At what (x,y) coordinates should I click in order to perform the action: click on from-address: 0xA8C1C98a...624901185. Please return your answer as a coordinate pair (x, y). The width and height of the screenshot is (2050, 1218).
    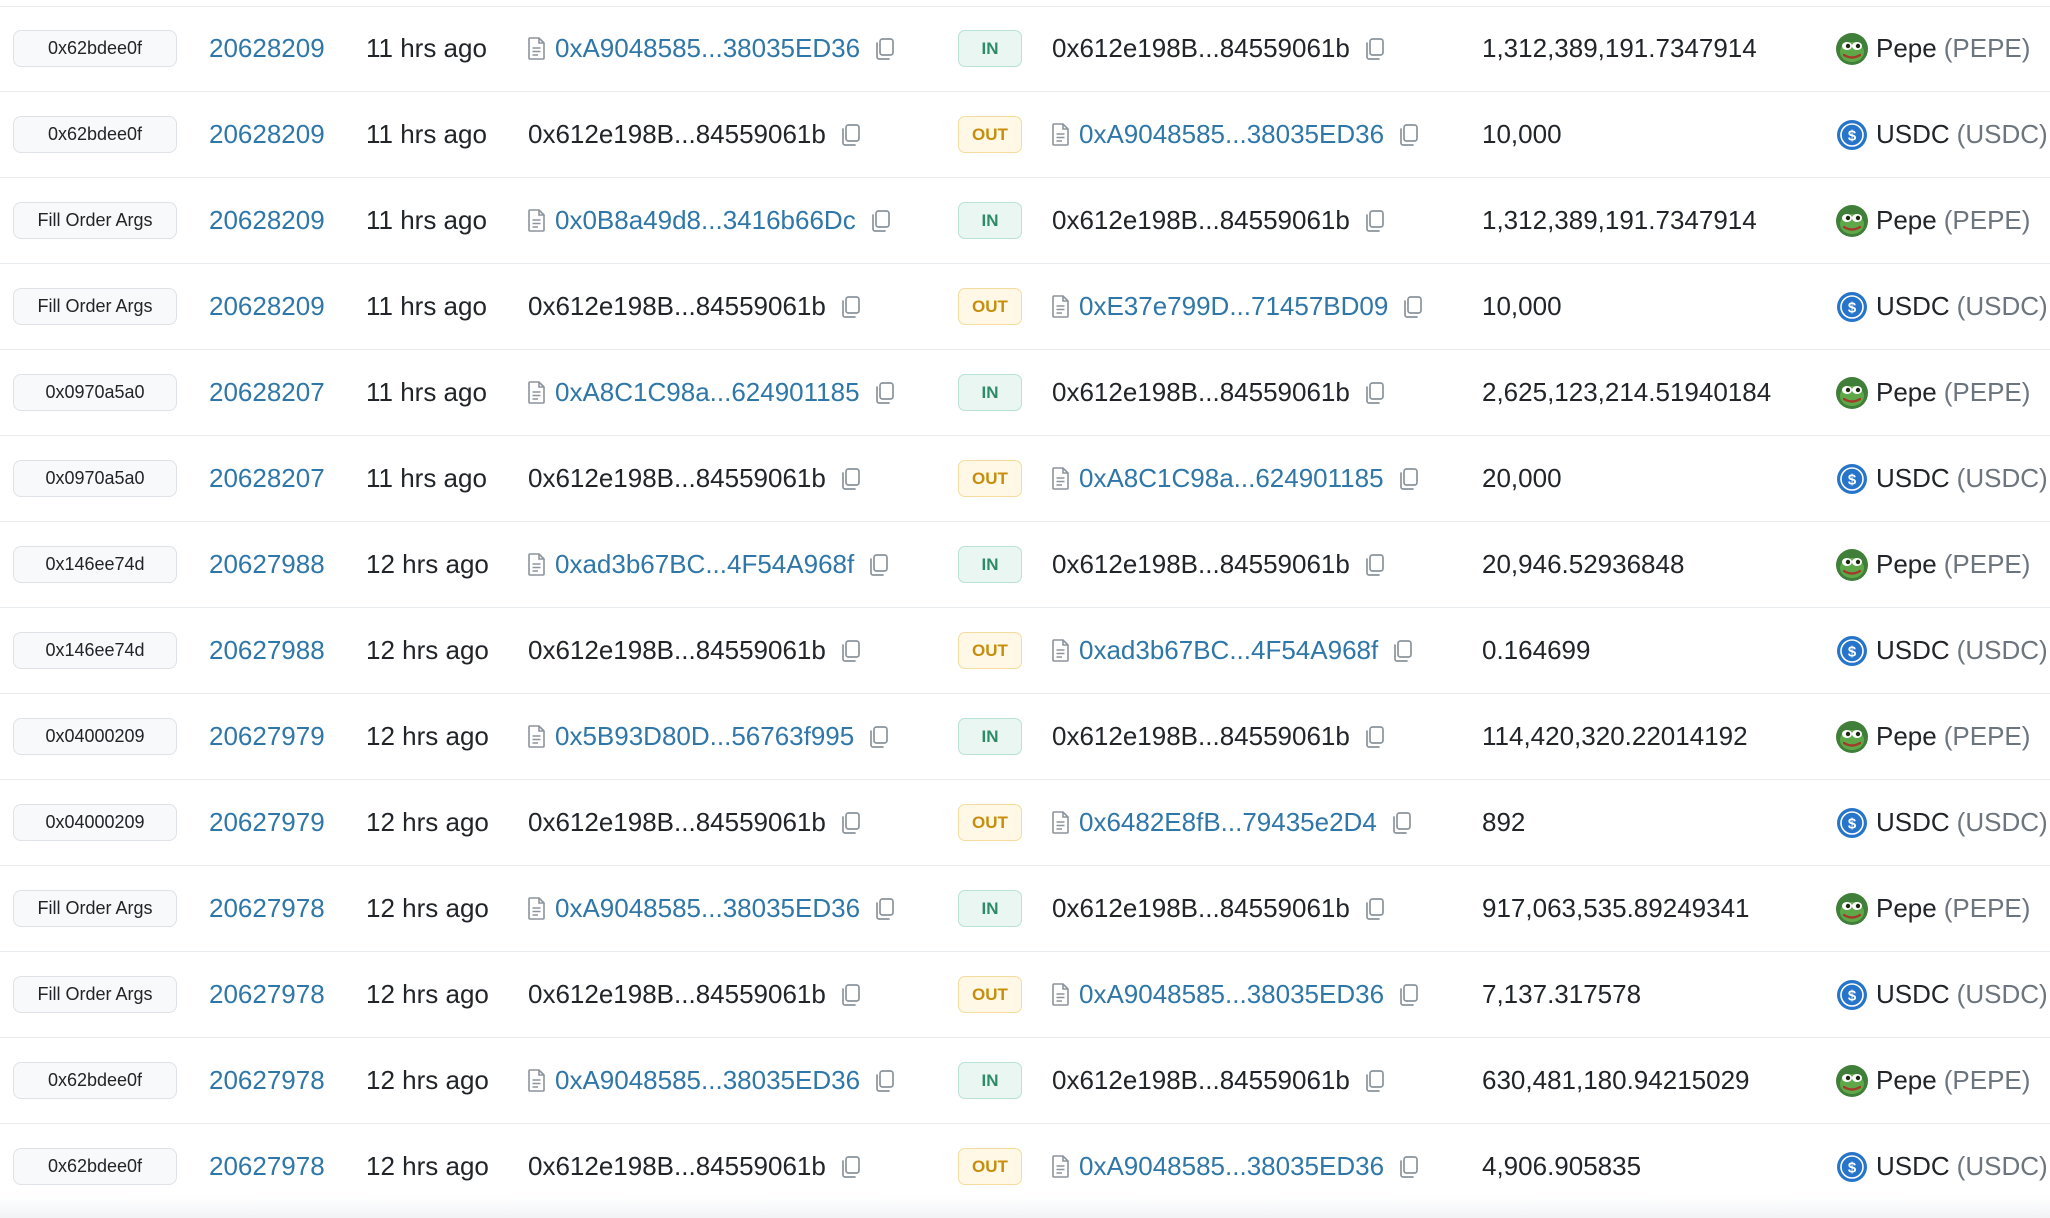
    Looking at the image, I should click on (707, 392).